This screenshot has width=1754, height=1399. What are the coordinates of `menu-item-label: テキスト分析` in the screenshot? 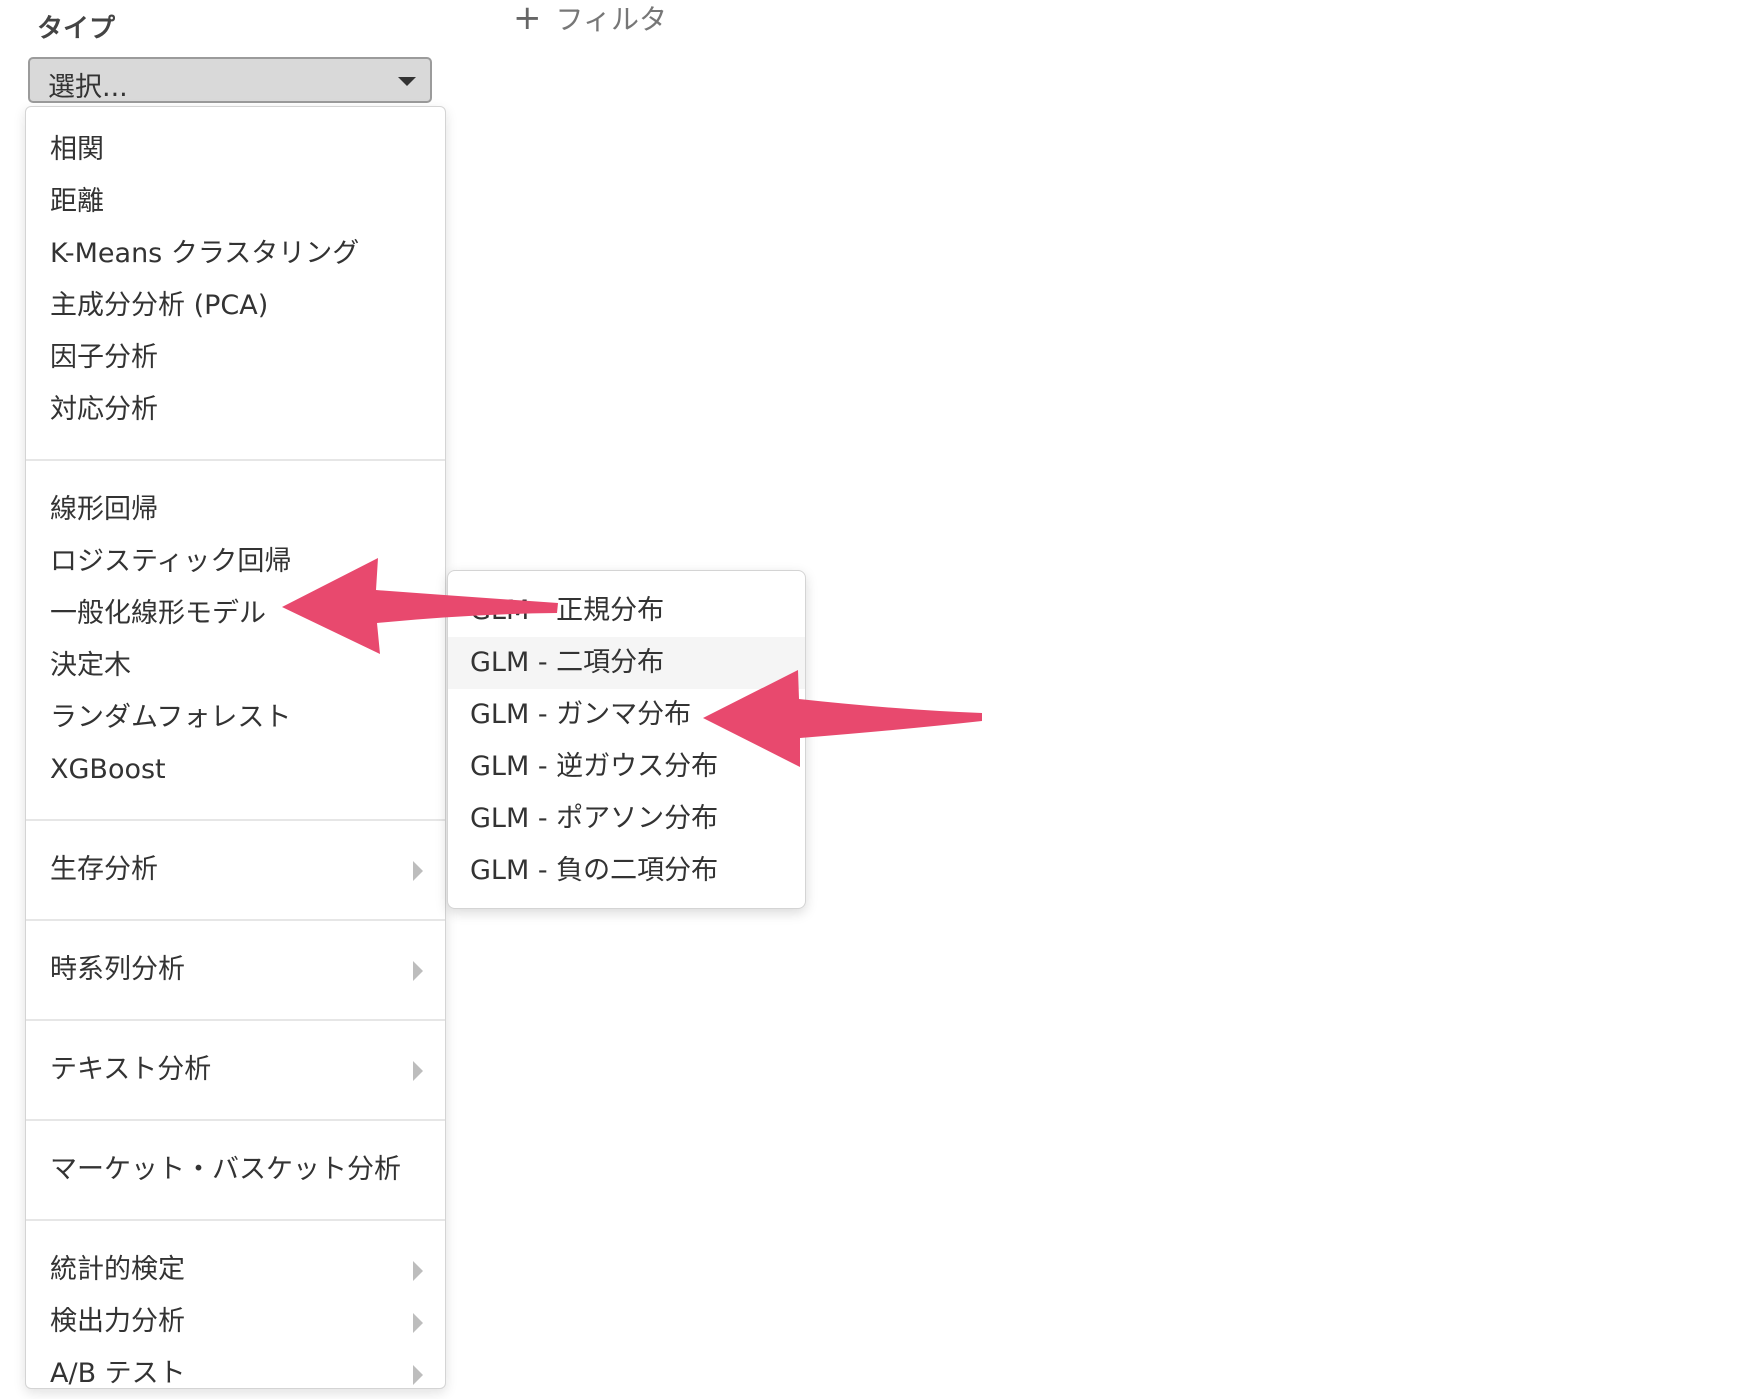 It's located at (131, 1069).